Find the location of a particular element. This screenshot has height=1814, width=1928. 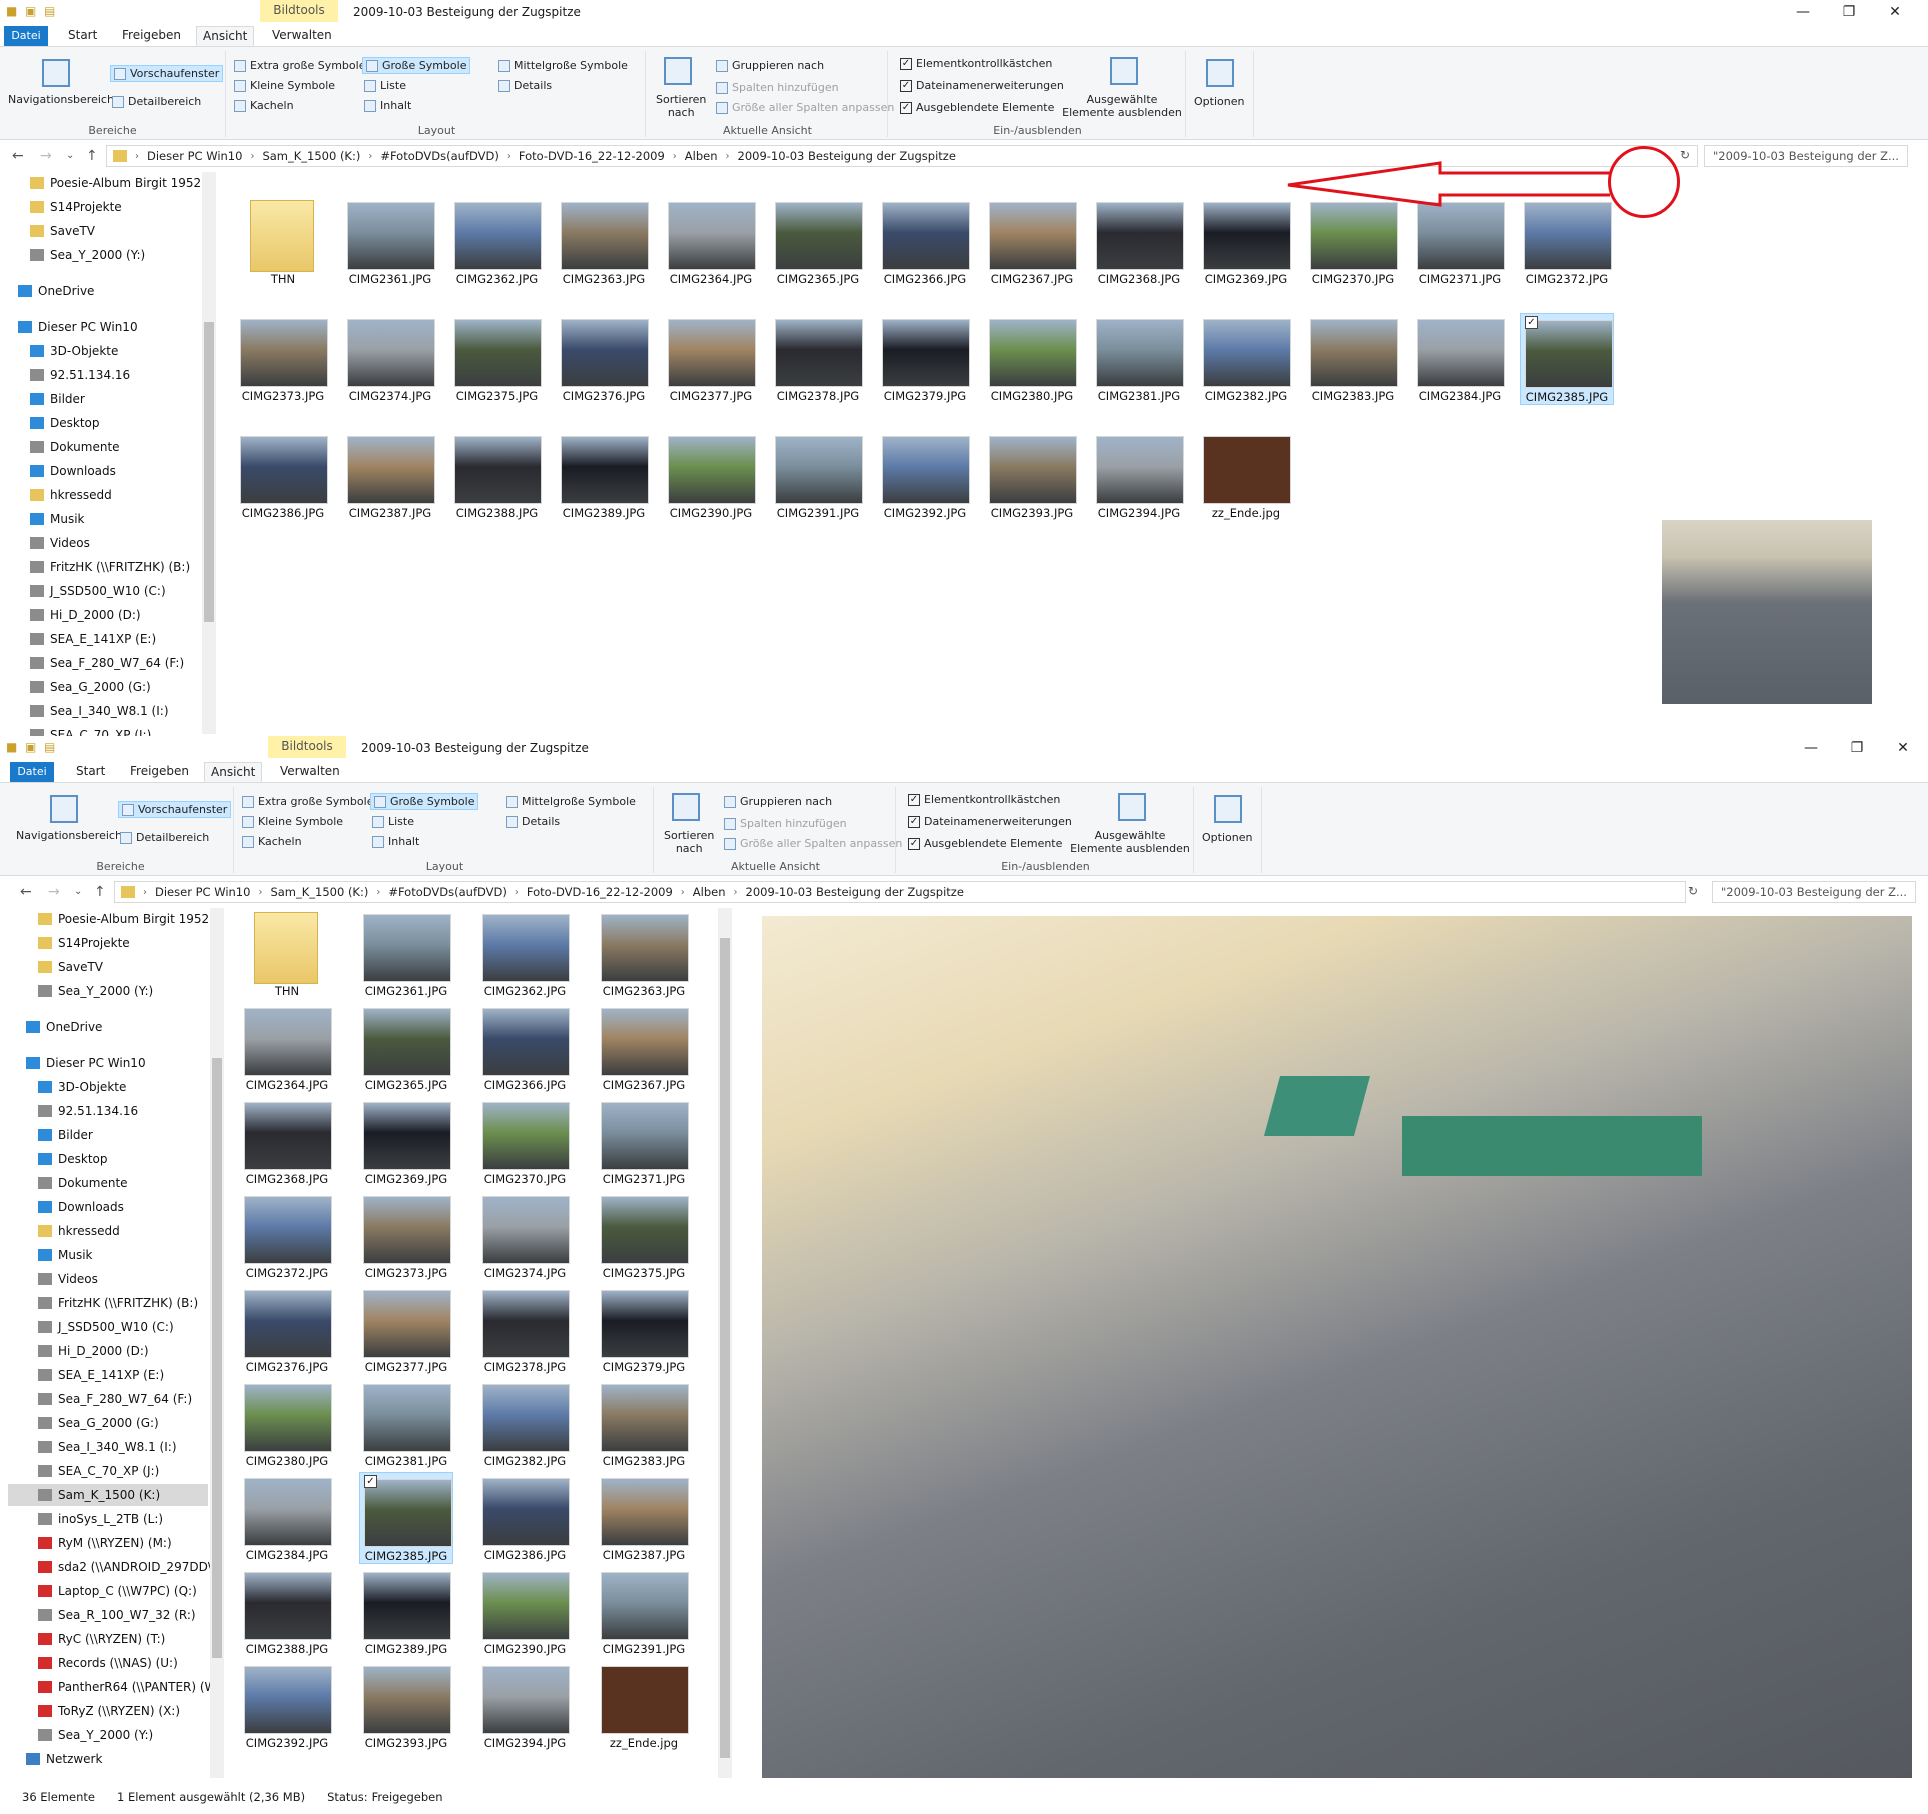

file-item: CIMG2384.JPG is located at coordinates (1460, 359).